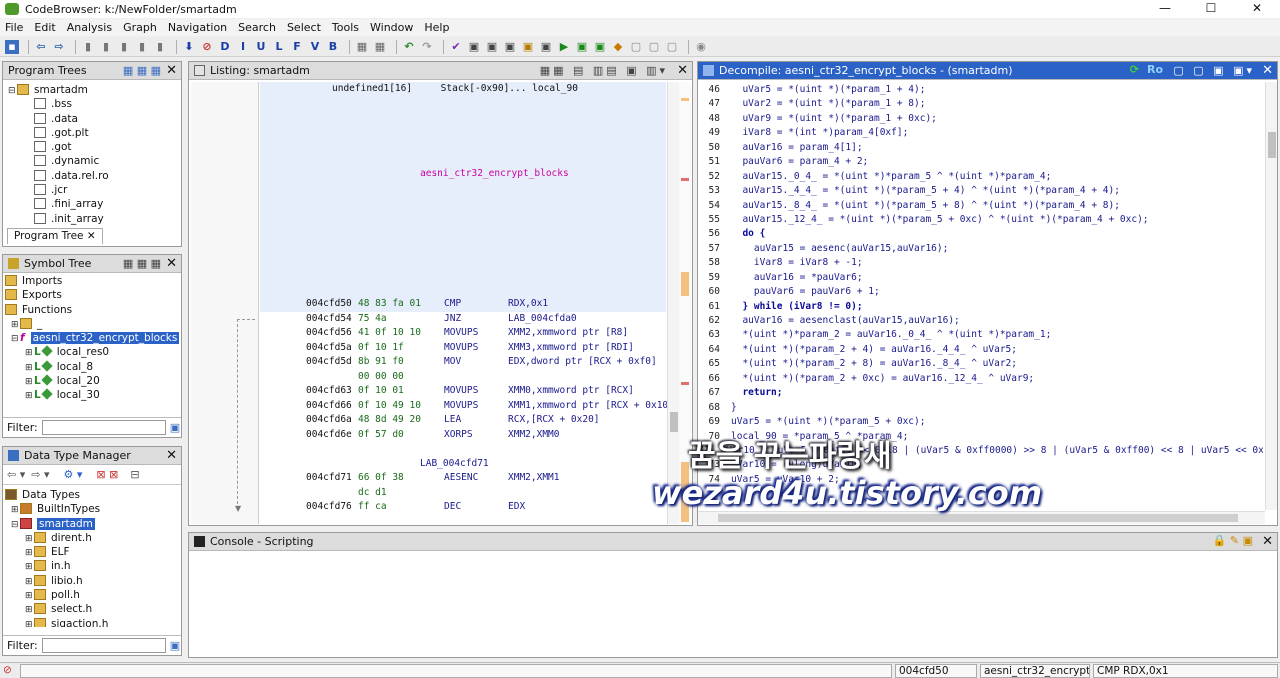  Describe the element at coordinates (93, 538) in the screenshot. I see `tree-item-category: ⊞ dirent.h` at that location.